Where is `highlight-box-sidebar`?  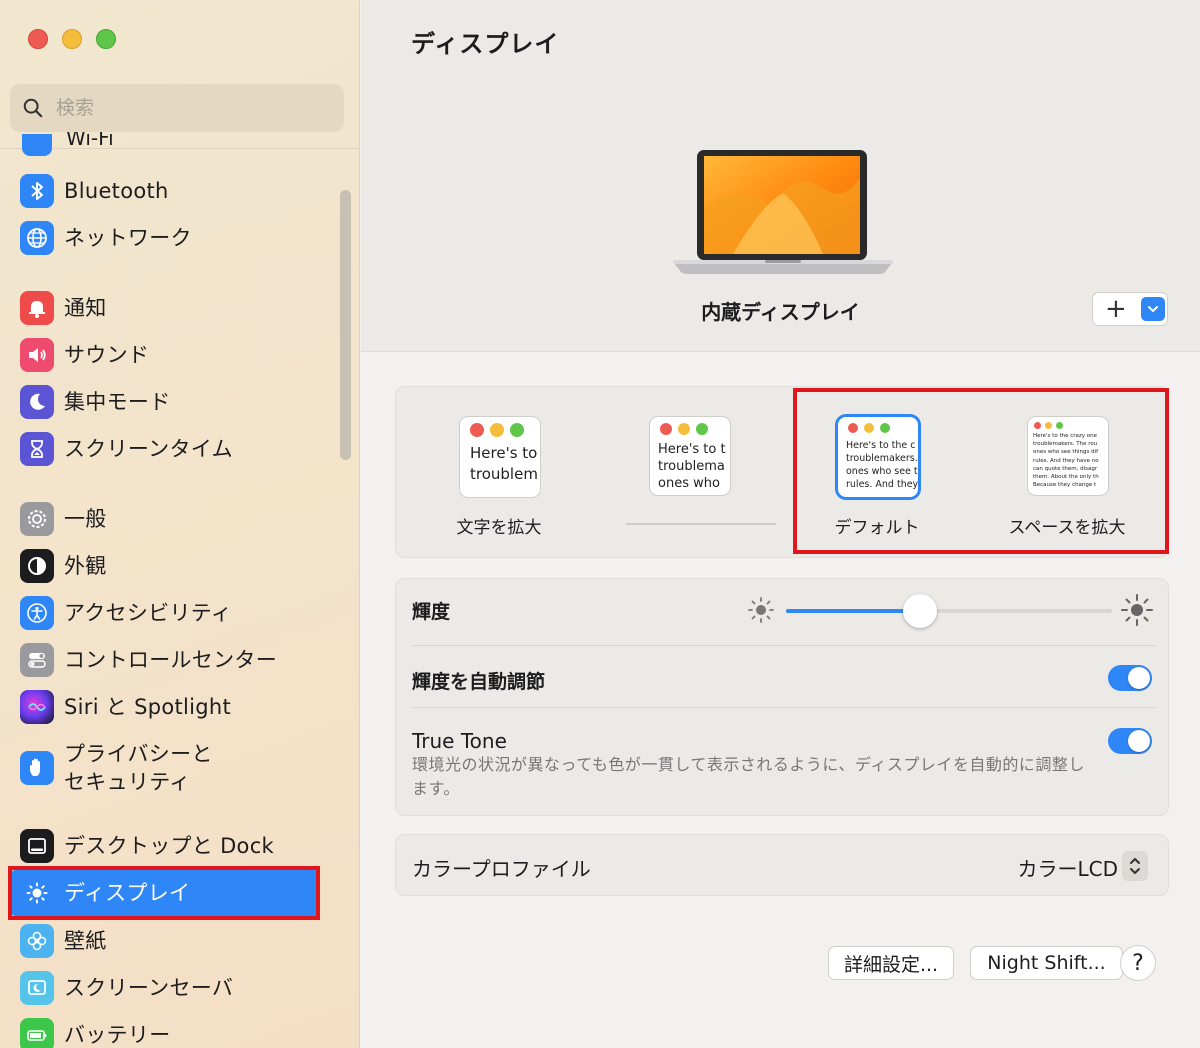 highlight-box-sidebar is located at coordinates (164, 893).